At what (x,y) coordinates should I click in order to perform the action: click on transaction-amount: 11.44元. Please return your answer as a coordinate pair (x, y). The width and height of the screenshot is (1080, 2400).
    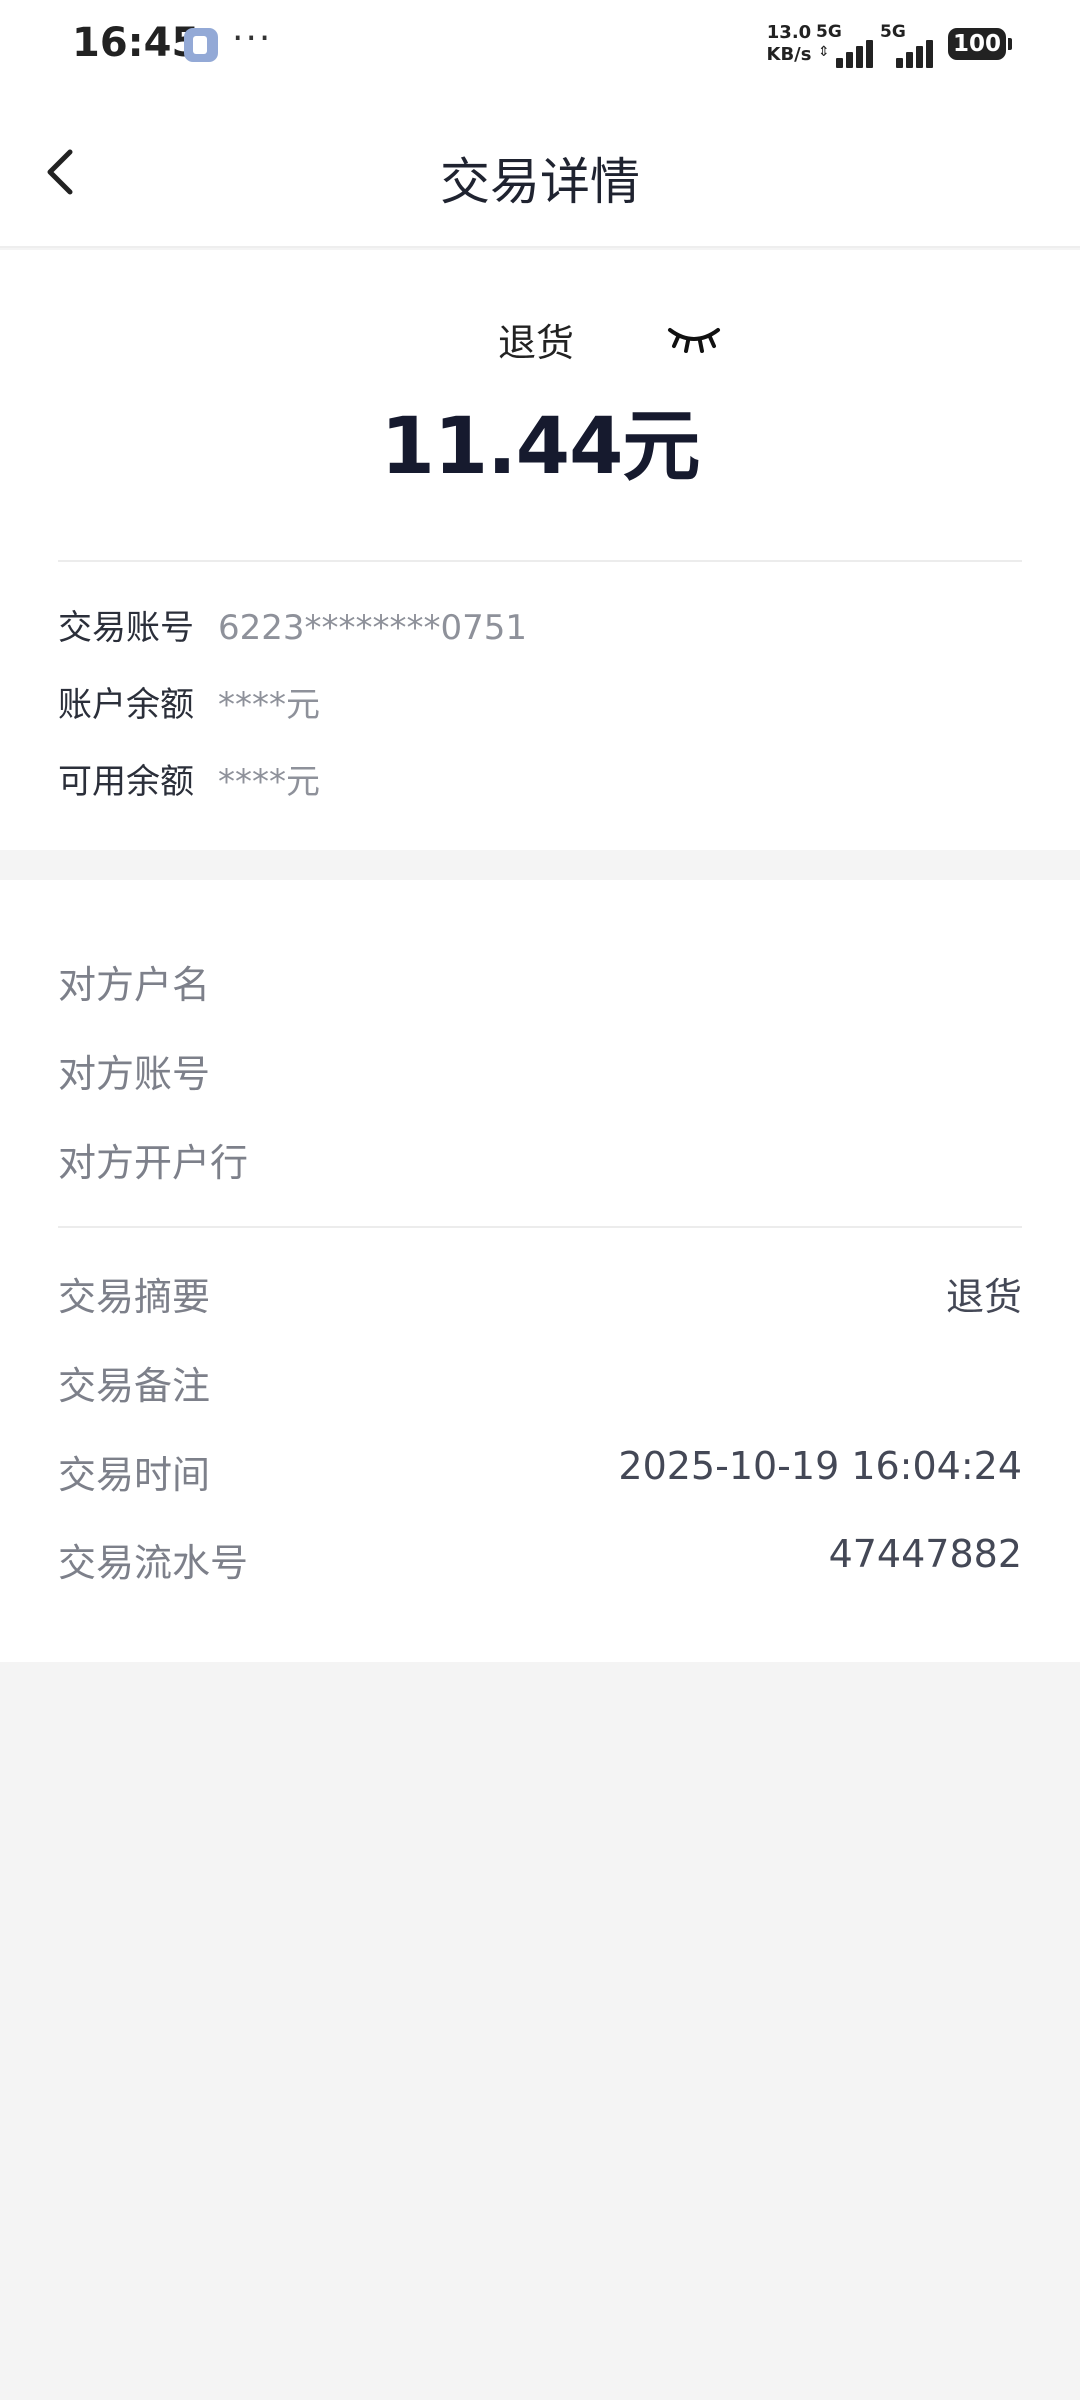
    Looking at the image, I should click on (540, 447).